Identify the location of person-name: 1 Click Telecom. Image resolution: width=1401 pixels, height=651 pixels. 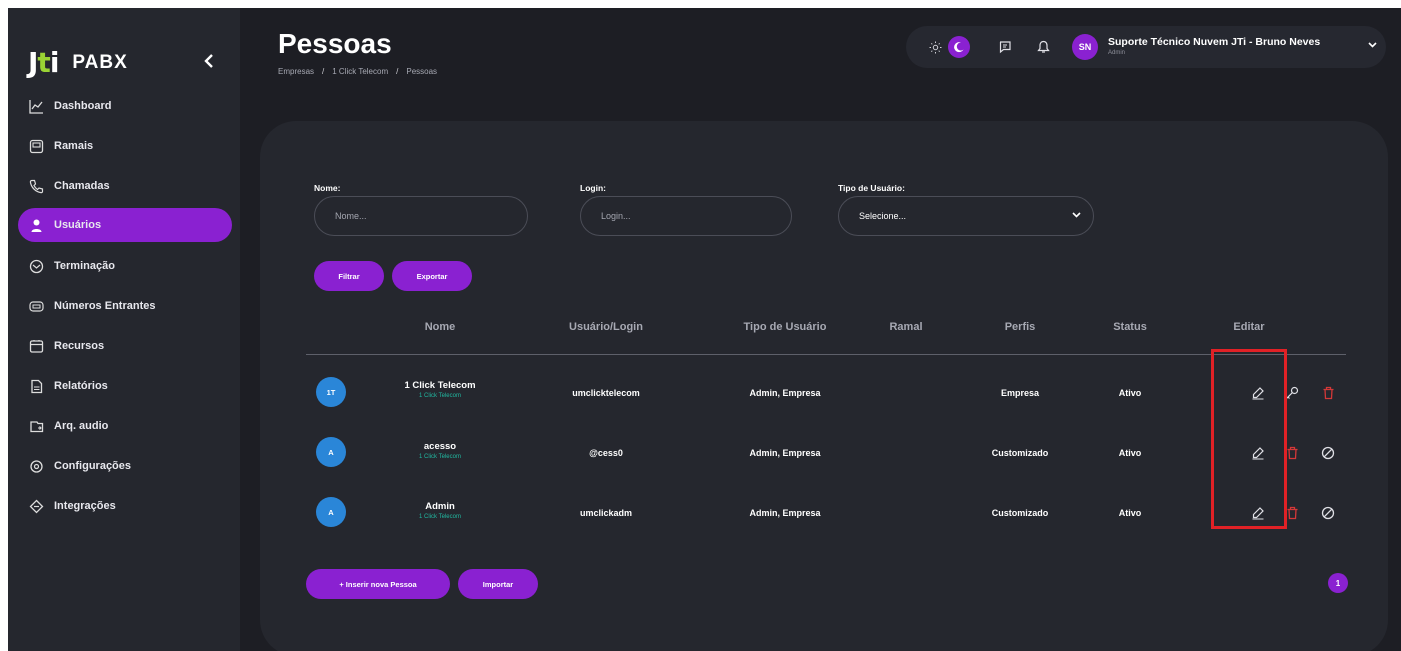
(440, 385).